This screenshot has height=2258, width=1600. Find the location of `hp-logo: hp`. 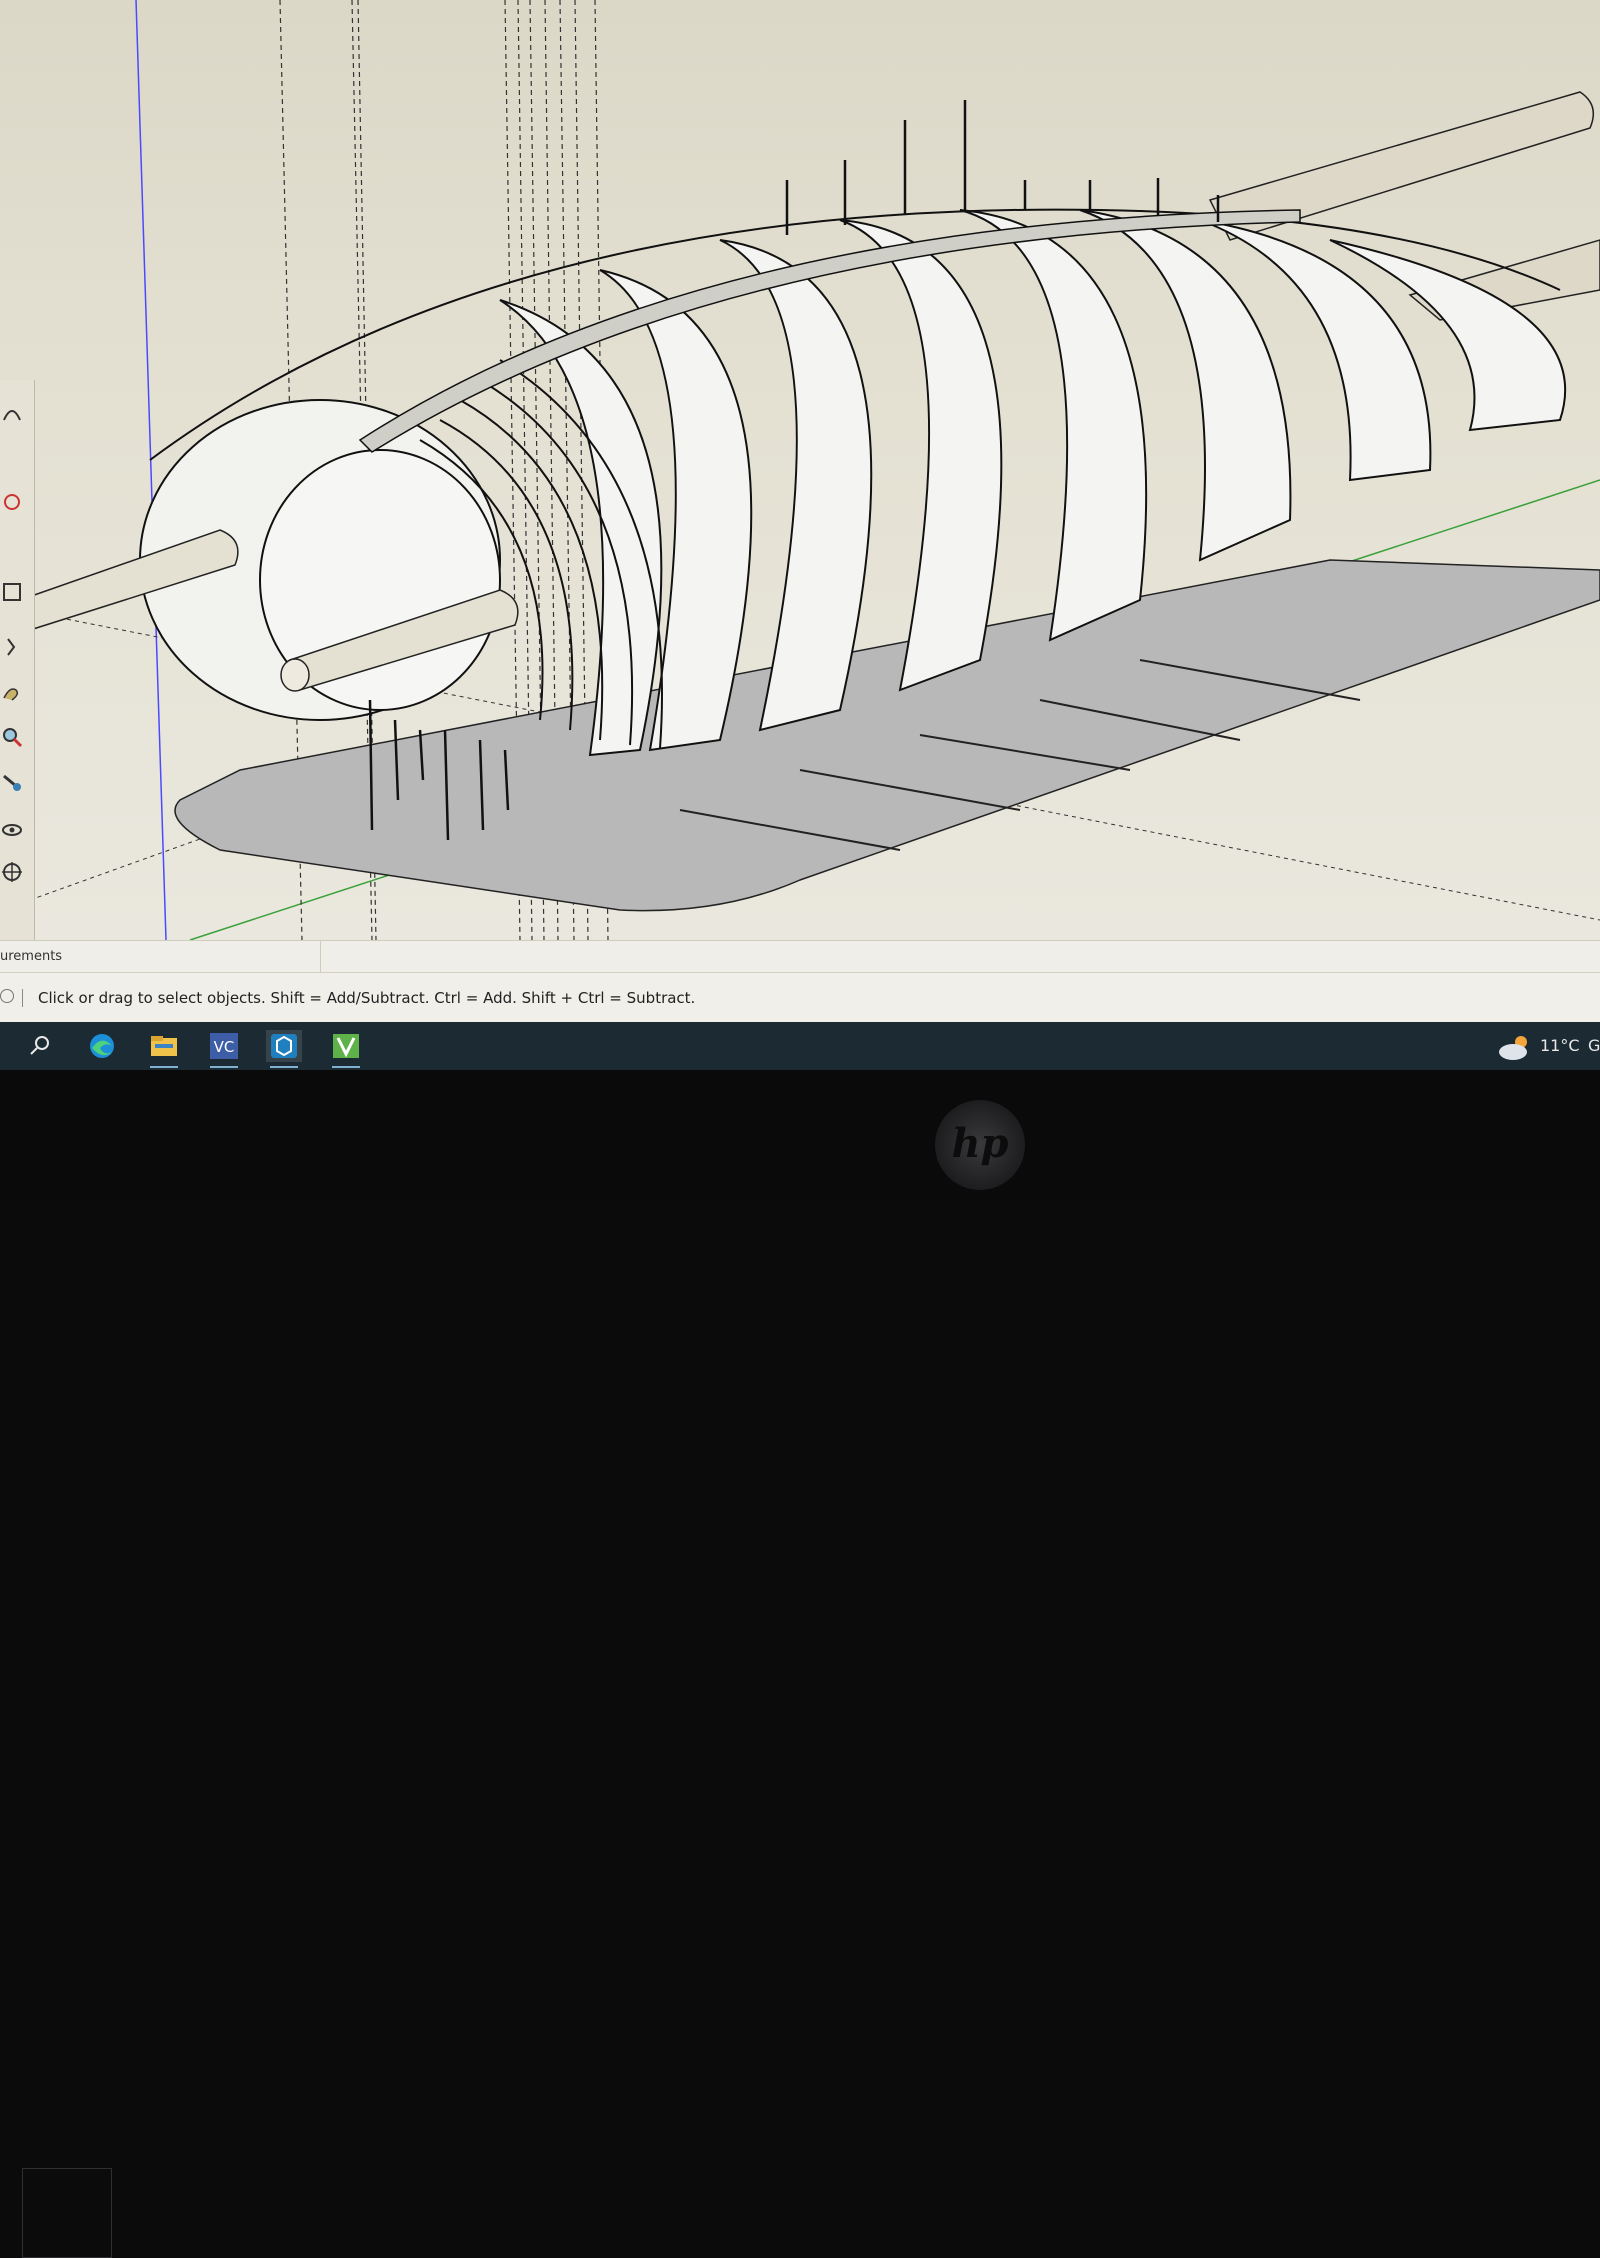

hp-logo: hp is located at coordinates (980, 1145).